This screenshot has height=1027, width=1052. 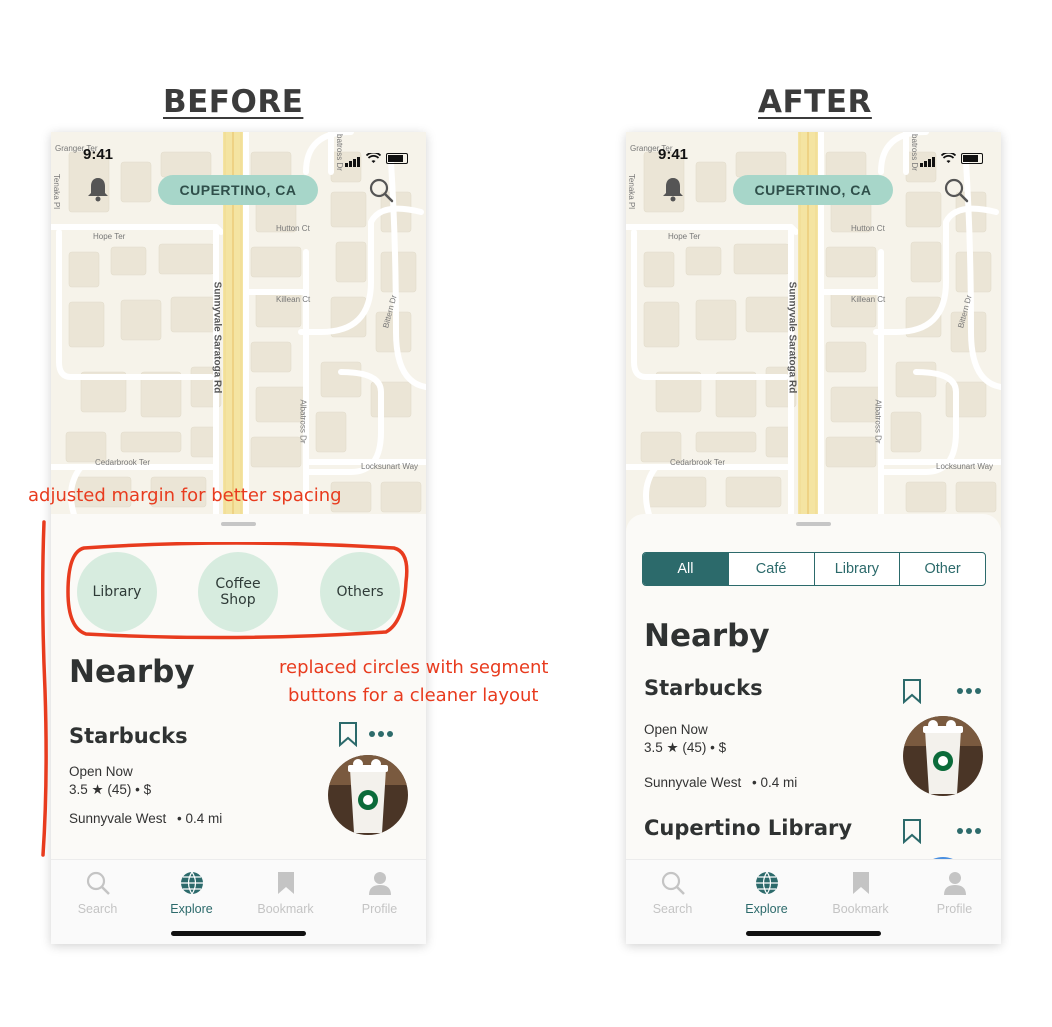 What do you see at coordinates (770, 569) in the screenshot?
I see `segment-cafe: Café` at bounding box center [770, 569].